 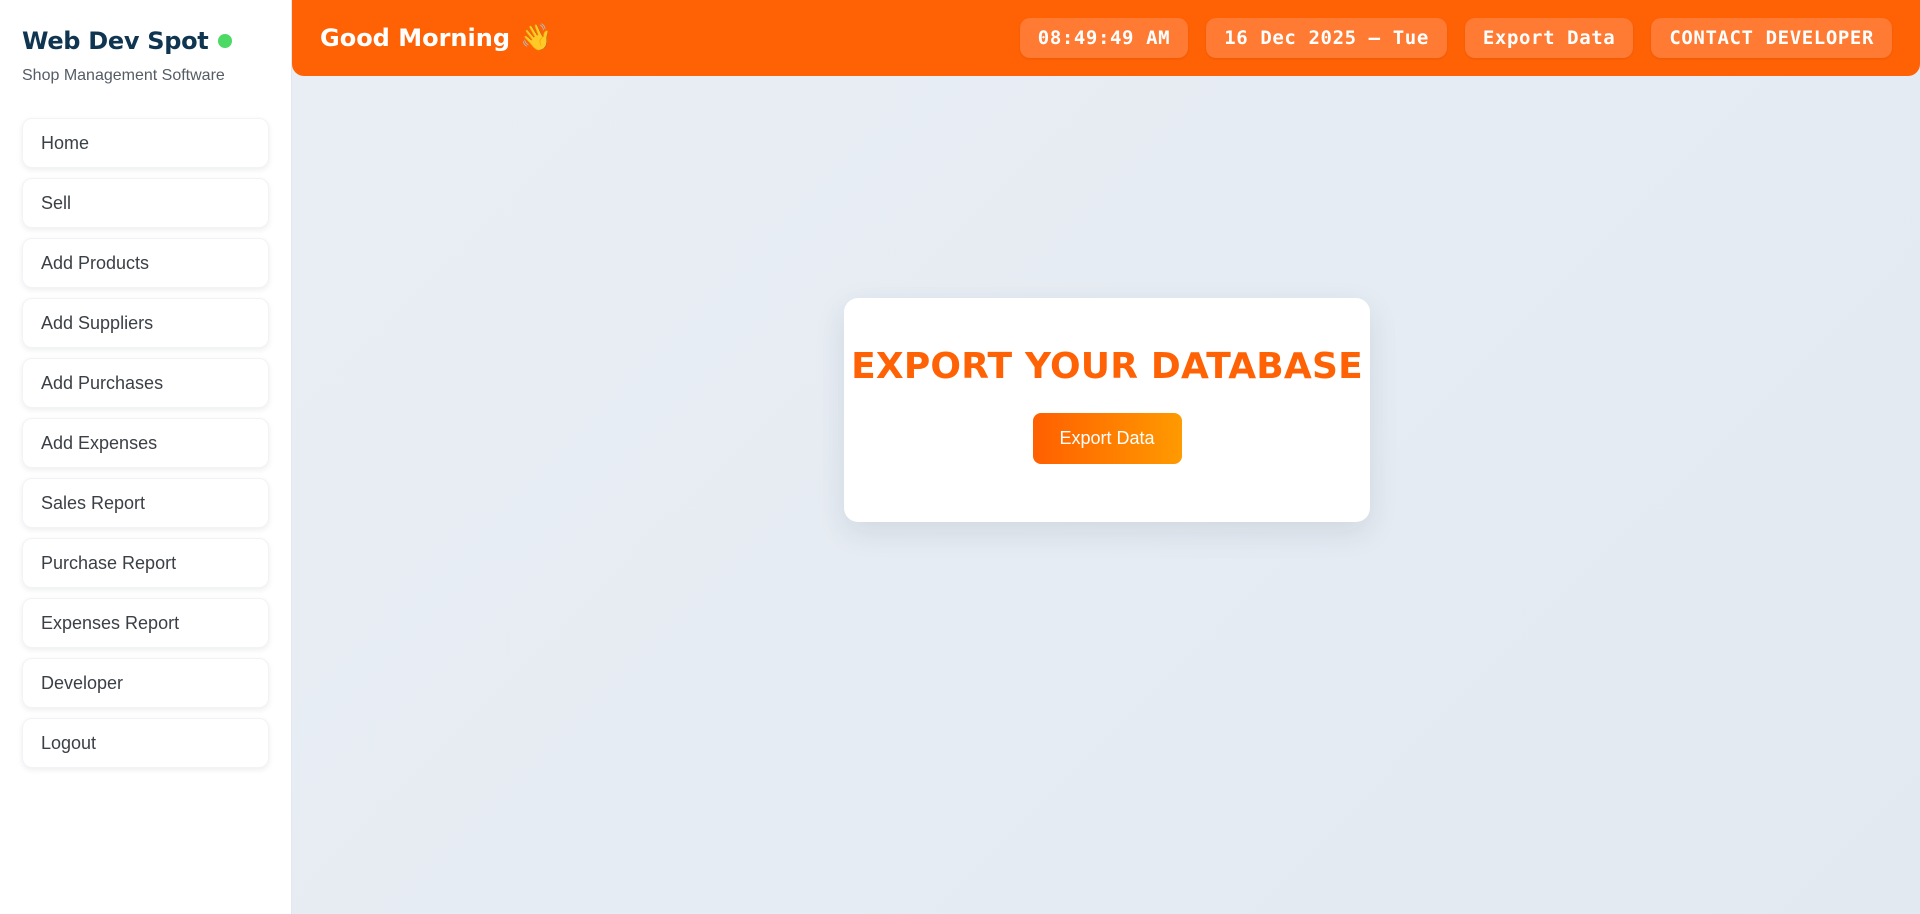 I want to click on sidebar-item-purchase-report: Purchase Report, so click(x=145, y=563).